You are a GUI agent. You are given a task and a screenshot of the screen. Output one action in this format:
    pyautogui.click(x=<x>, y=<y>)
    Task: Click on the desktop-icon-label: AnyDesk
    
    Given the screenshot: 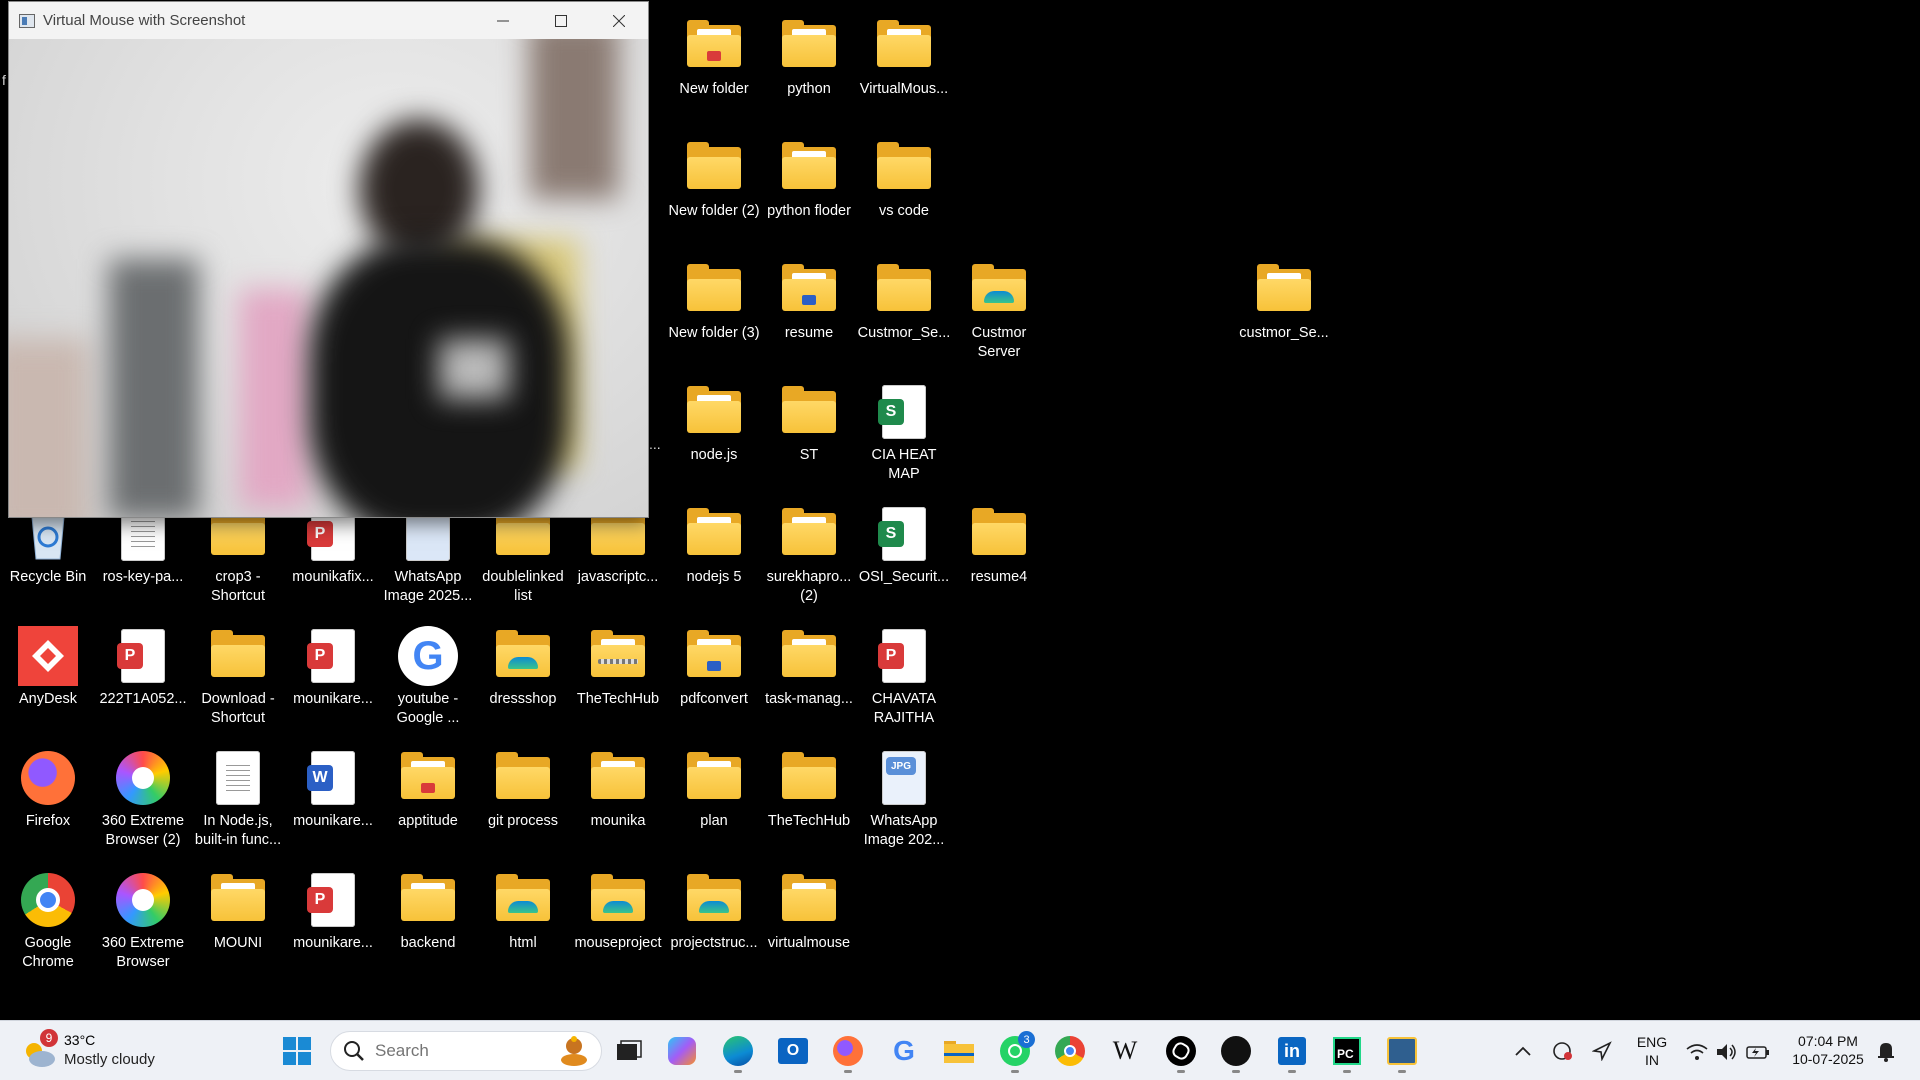 What is the action you would take?
    pyautogui.click(x=48, y=699)
    